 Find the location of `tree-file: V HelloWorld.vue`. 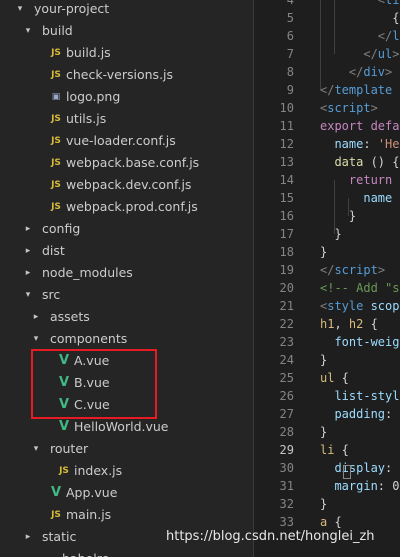

tree-file: V HelloWorld.vue is located at coordinates (126, 427).